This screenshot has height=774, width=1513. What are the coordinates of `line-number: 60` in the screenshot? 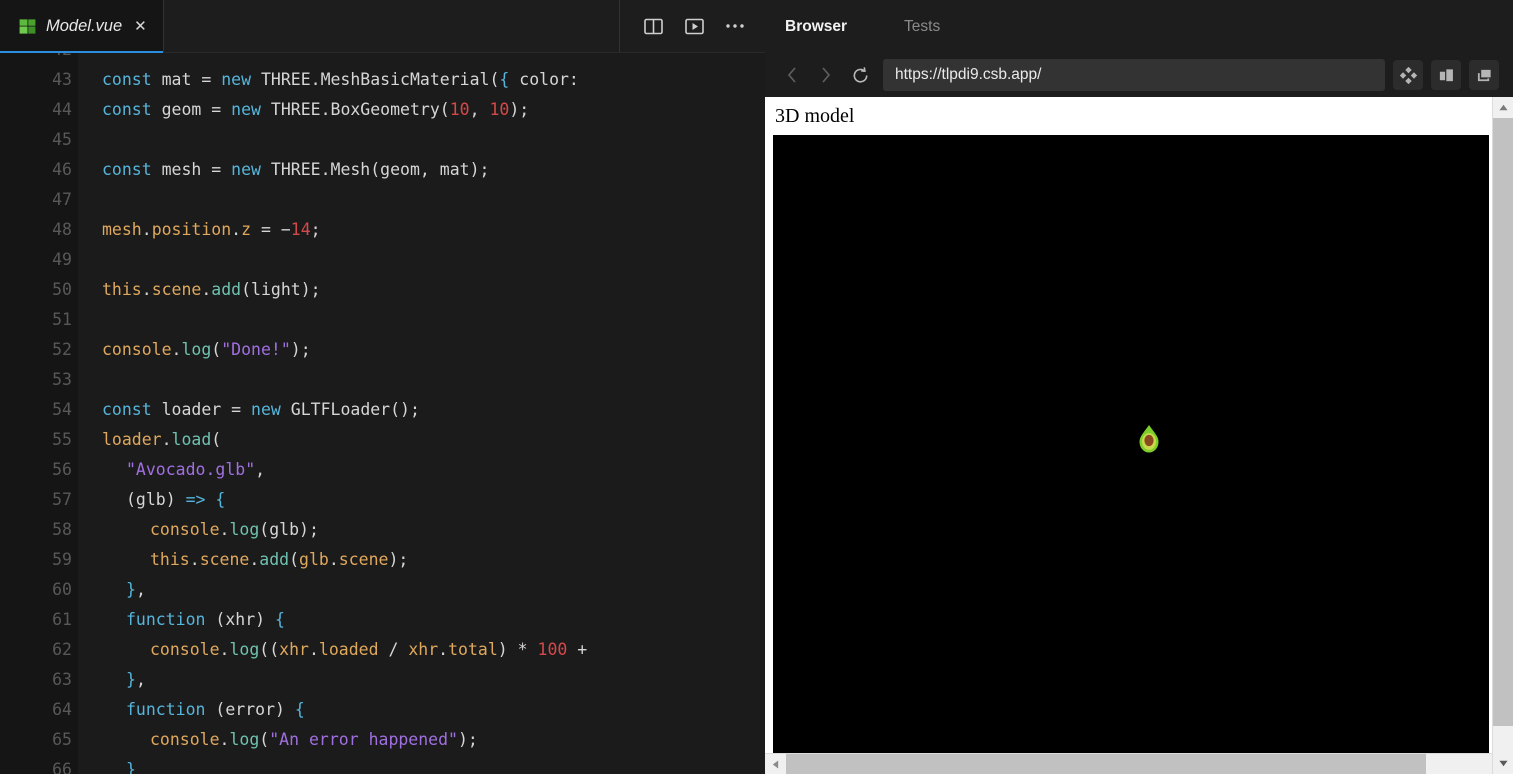 It's located at (62, 589).